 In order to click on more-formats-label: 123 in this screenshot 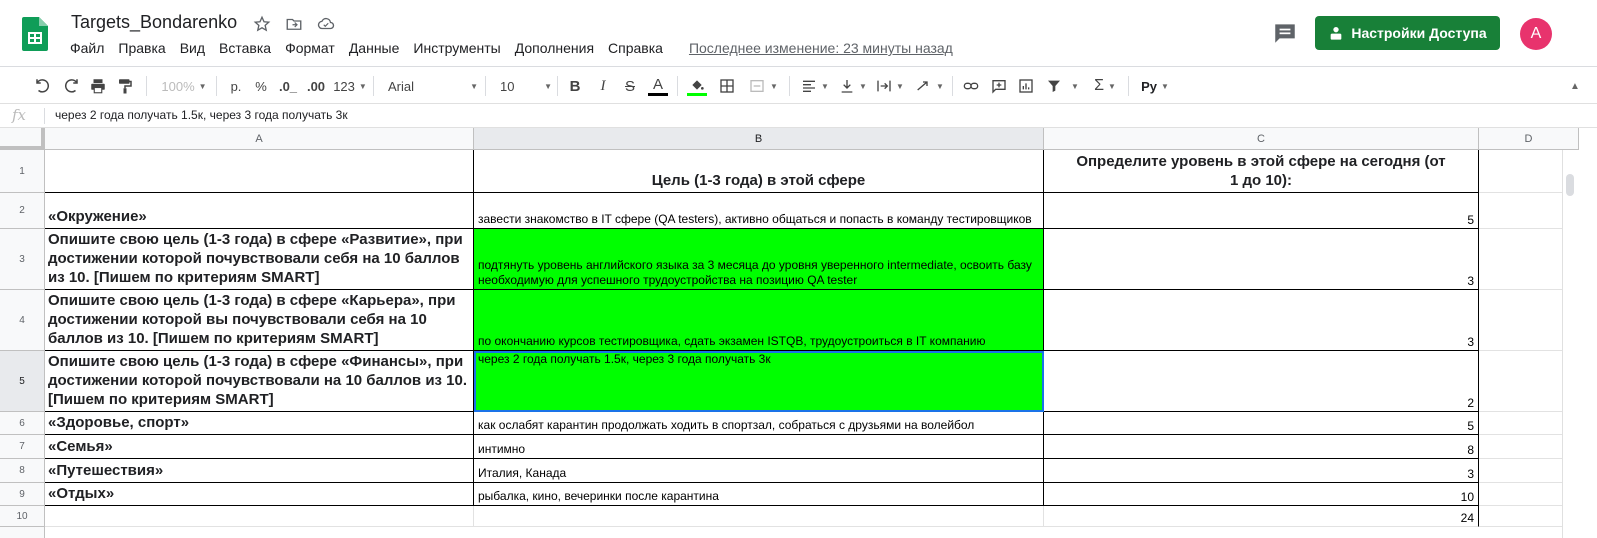, I will do `click(344, 86)`.